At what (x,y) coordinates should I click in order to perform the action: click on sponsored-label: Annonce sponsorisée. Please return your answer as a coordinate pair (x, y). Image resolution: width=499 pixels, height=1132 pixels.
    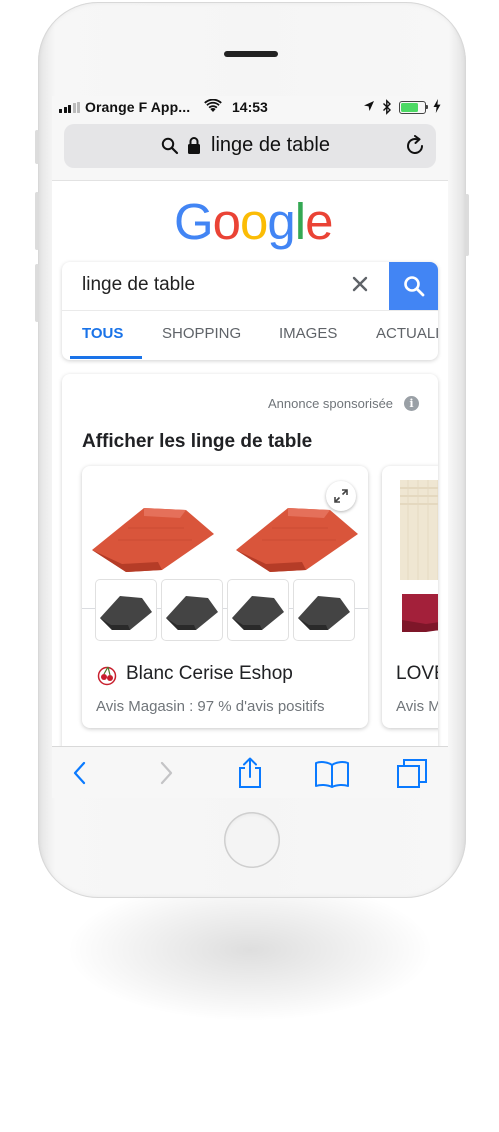
    Looking at the image, I should click on (331, 403).